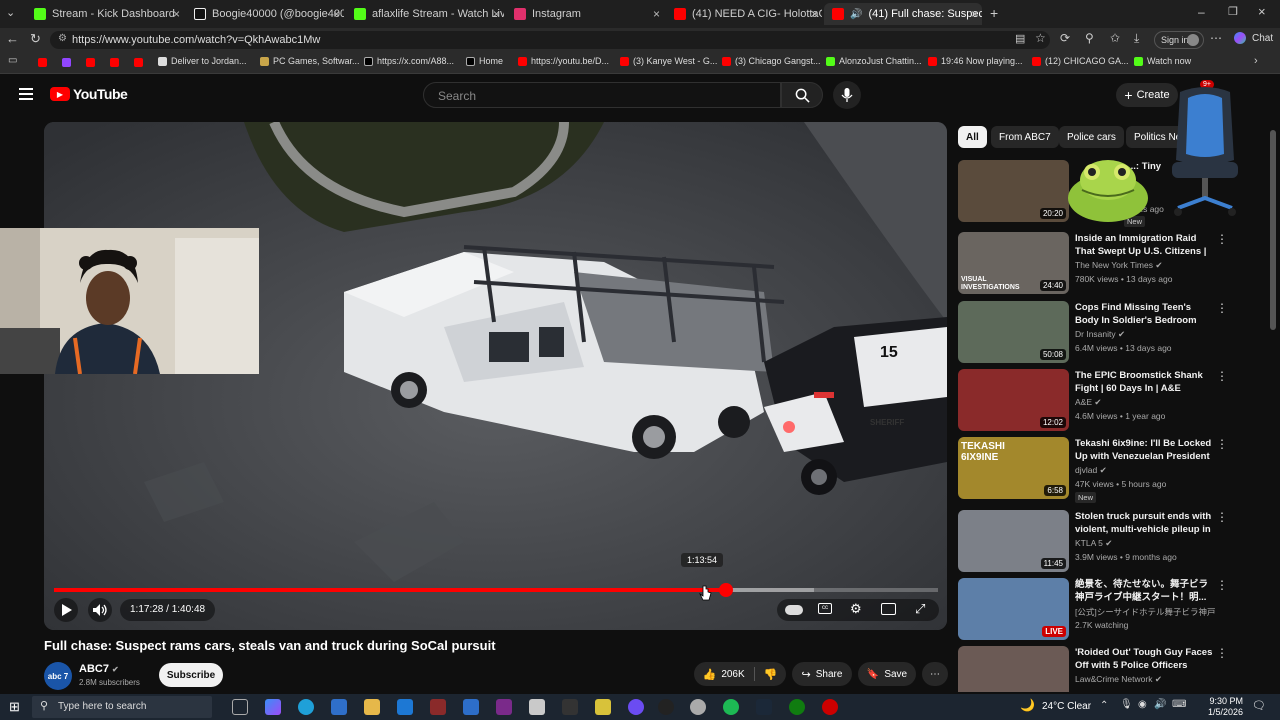 The image size is (1280, 720). Describe the element at coordinates (972, 137) in the screenshot. I see `chip-all: All` at that location.